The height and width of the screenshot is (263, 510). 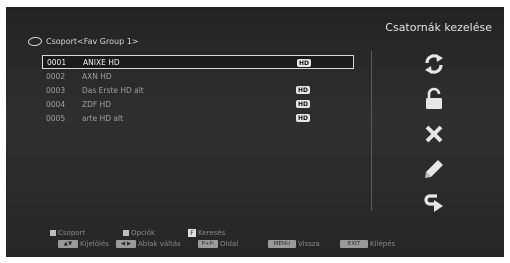 What do you see at coordinates (434, 99) in the screenshot?
I see `lock-icon` at bounding box center [434, 99].